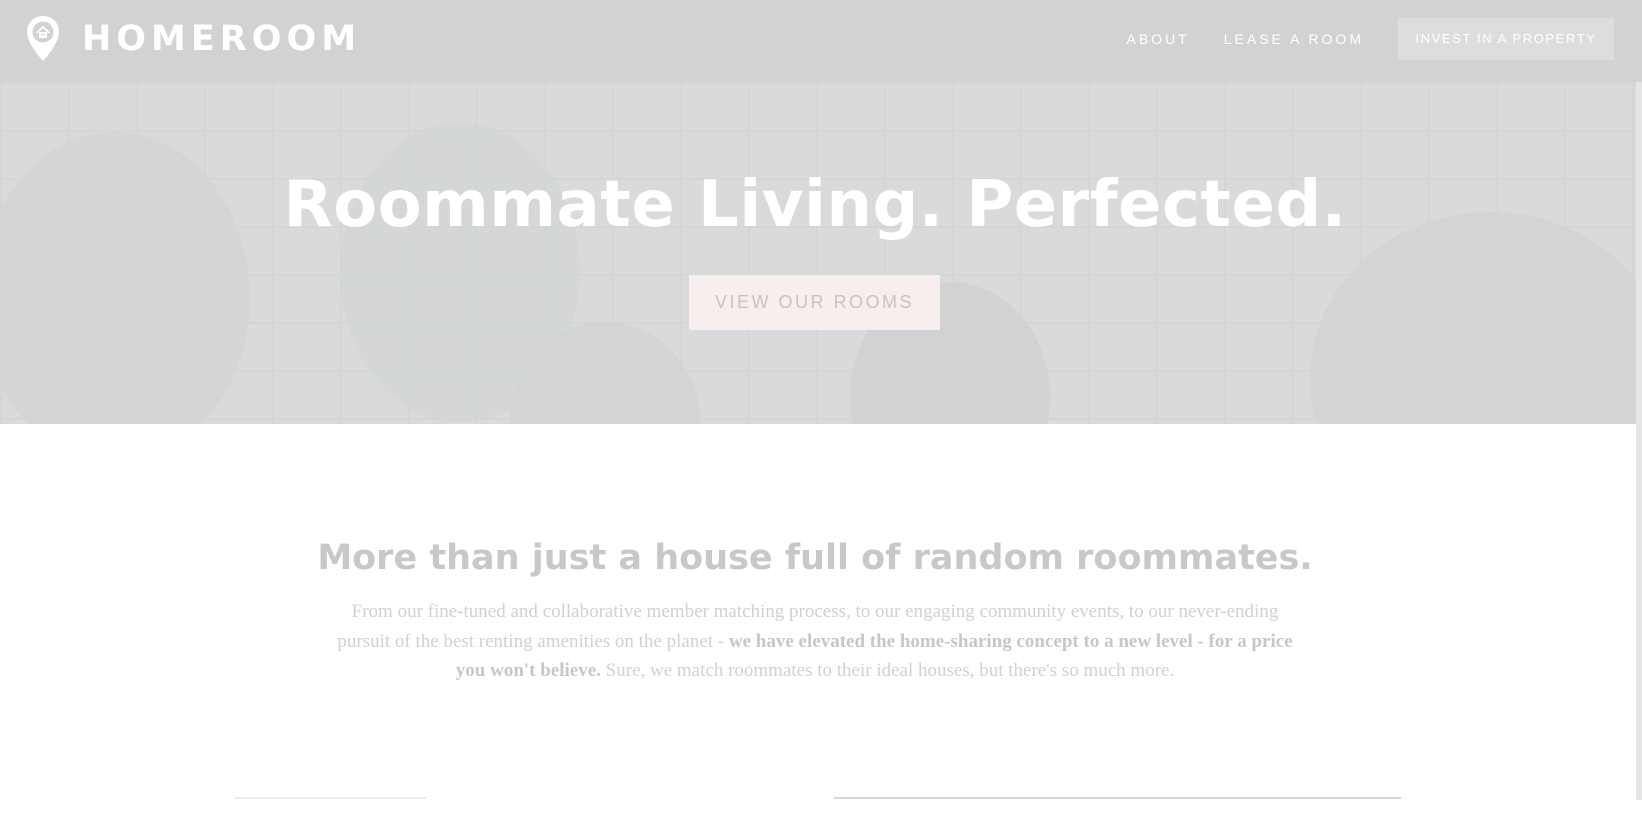 This screenshot has width=1642, height=830. I want to click on nav-about: ABOUT, so click(1158, 39).